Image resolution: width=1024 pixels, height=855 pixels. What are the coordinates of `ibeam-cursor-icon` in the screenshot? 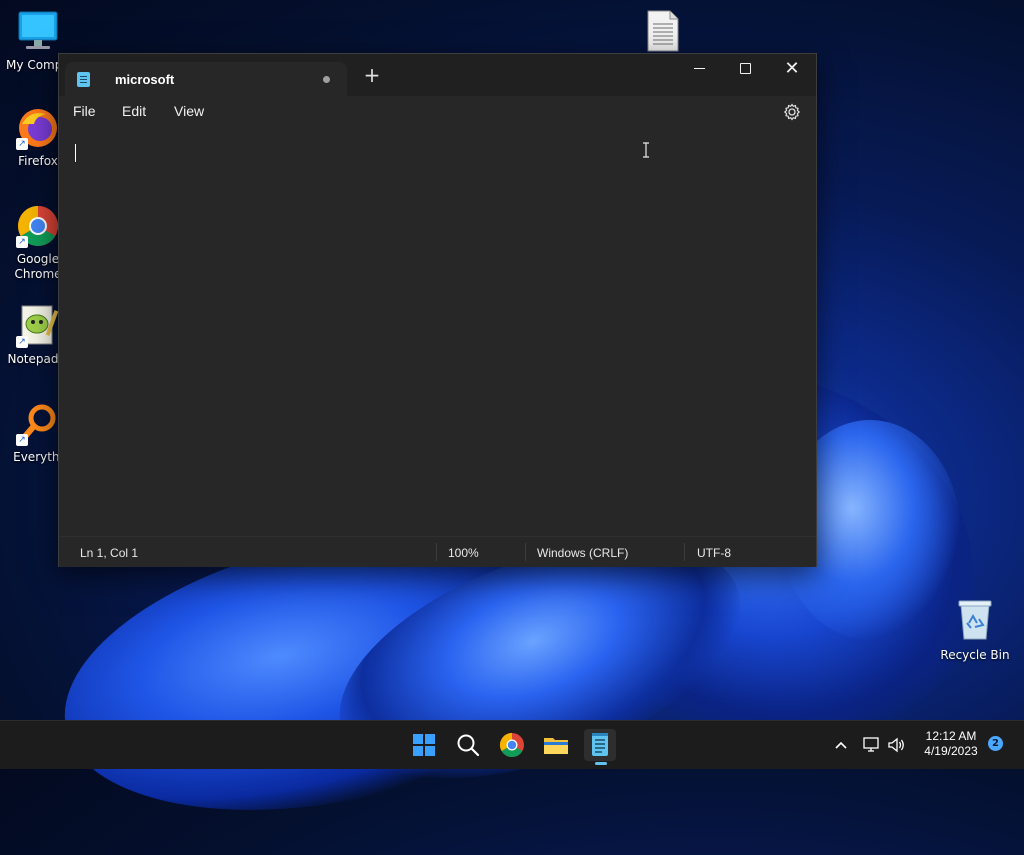 It's located at (646, 150).